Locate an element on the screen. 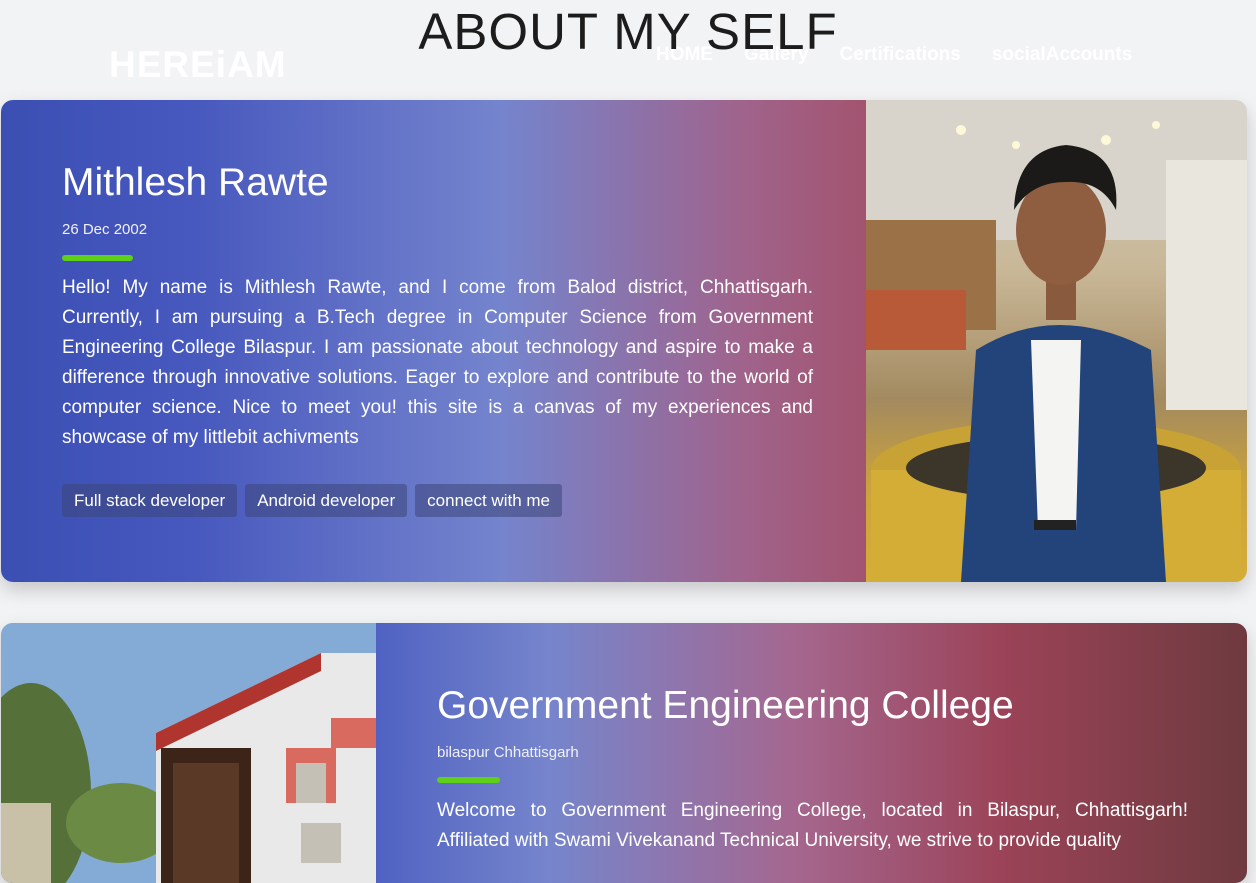  connect-with-me-button: connect with me is located at coordinates (489, 500).